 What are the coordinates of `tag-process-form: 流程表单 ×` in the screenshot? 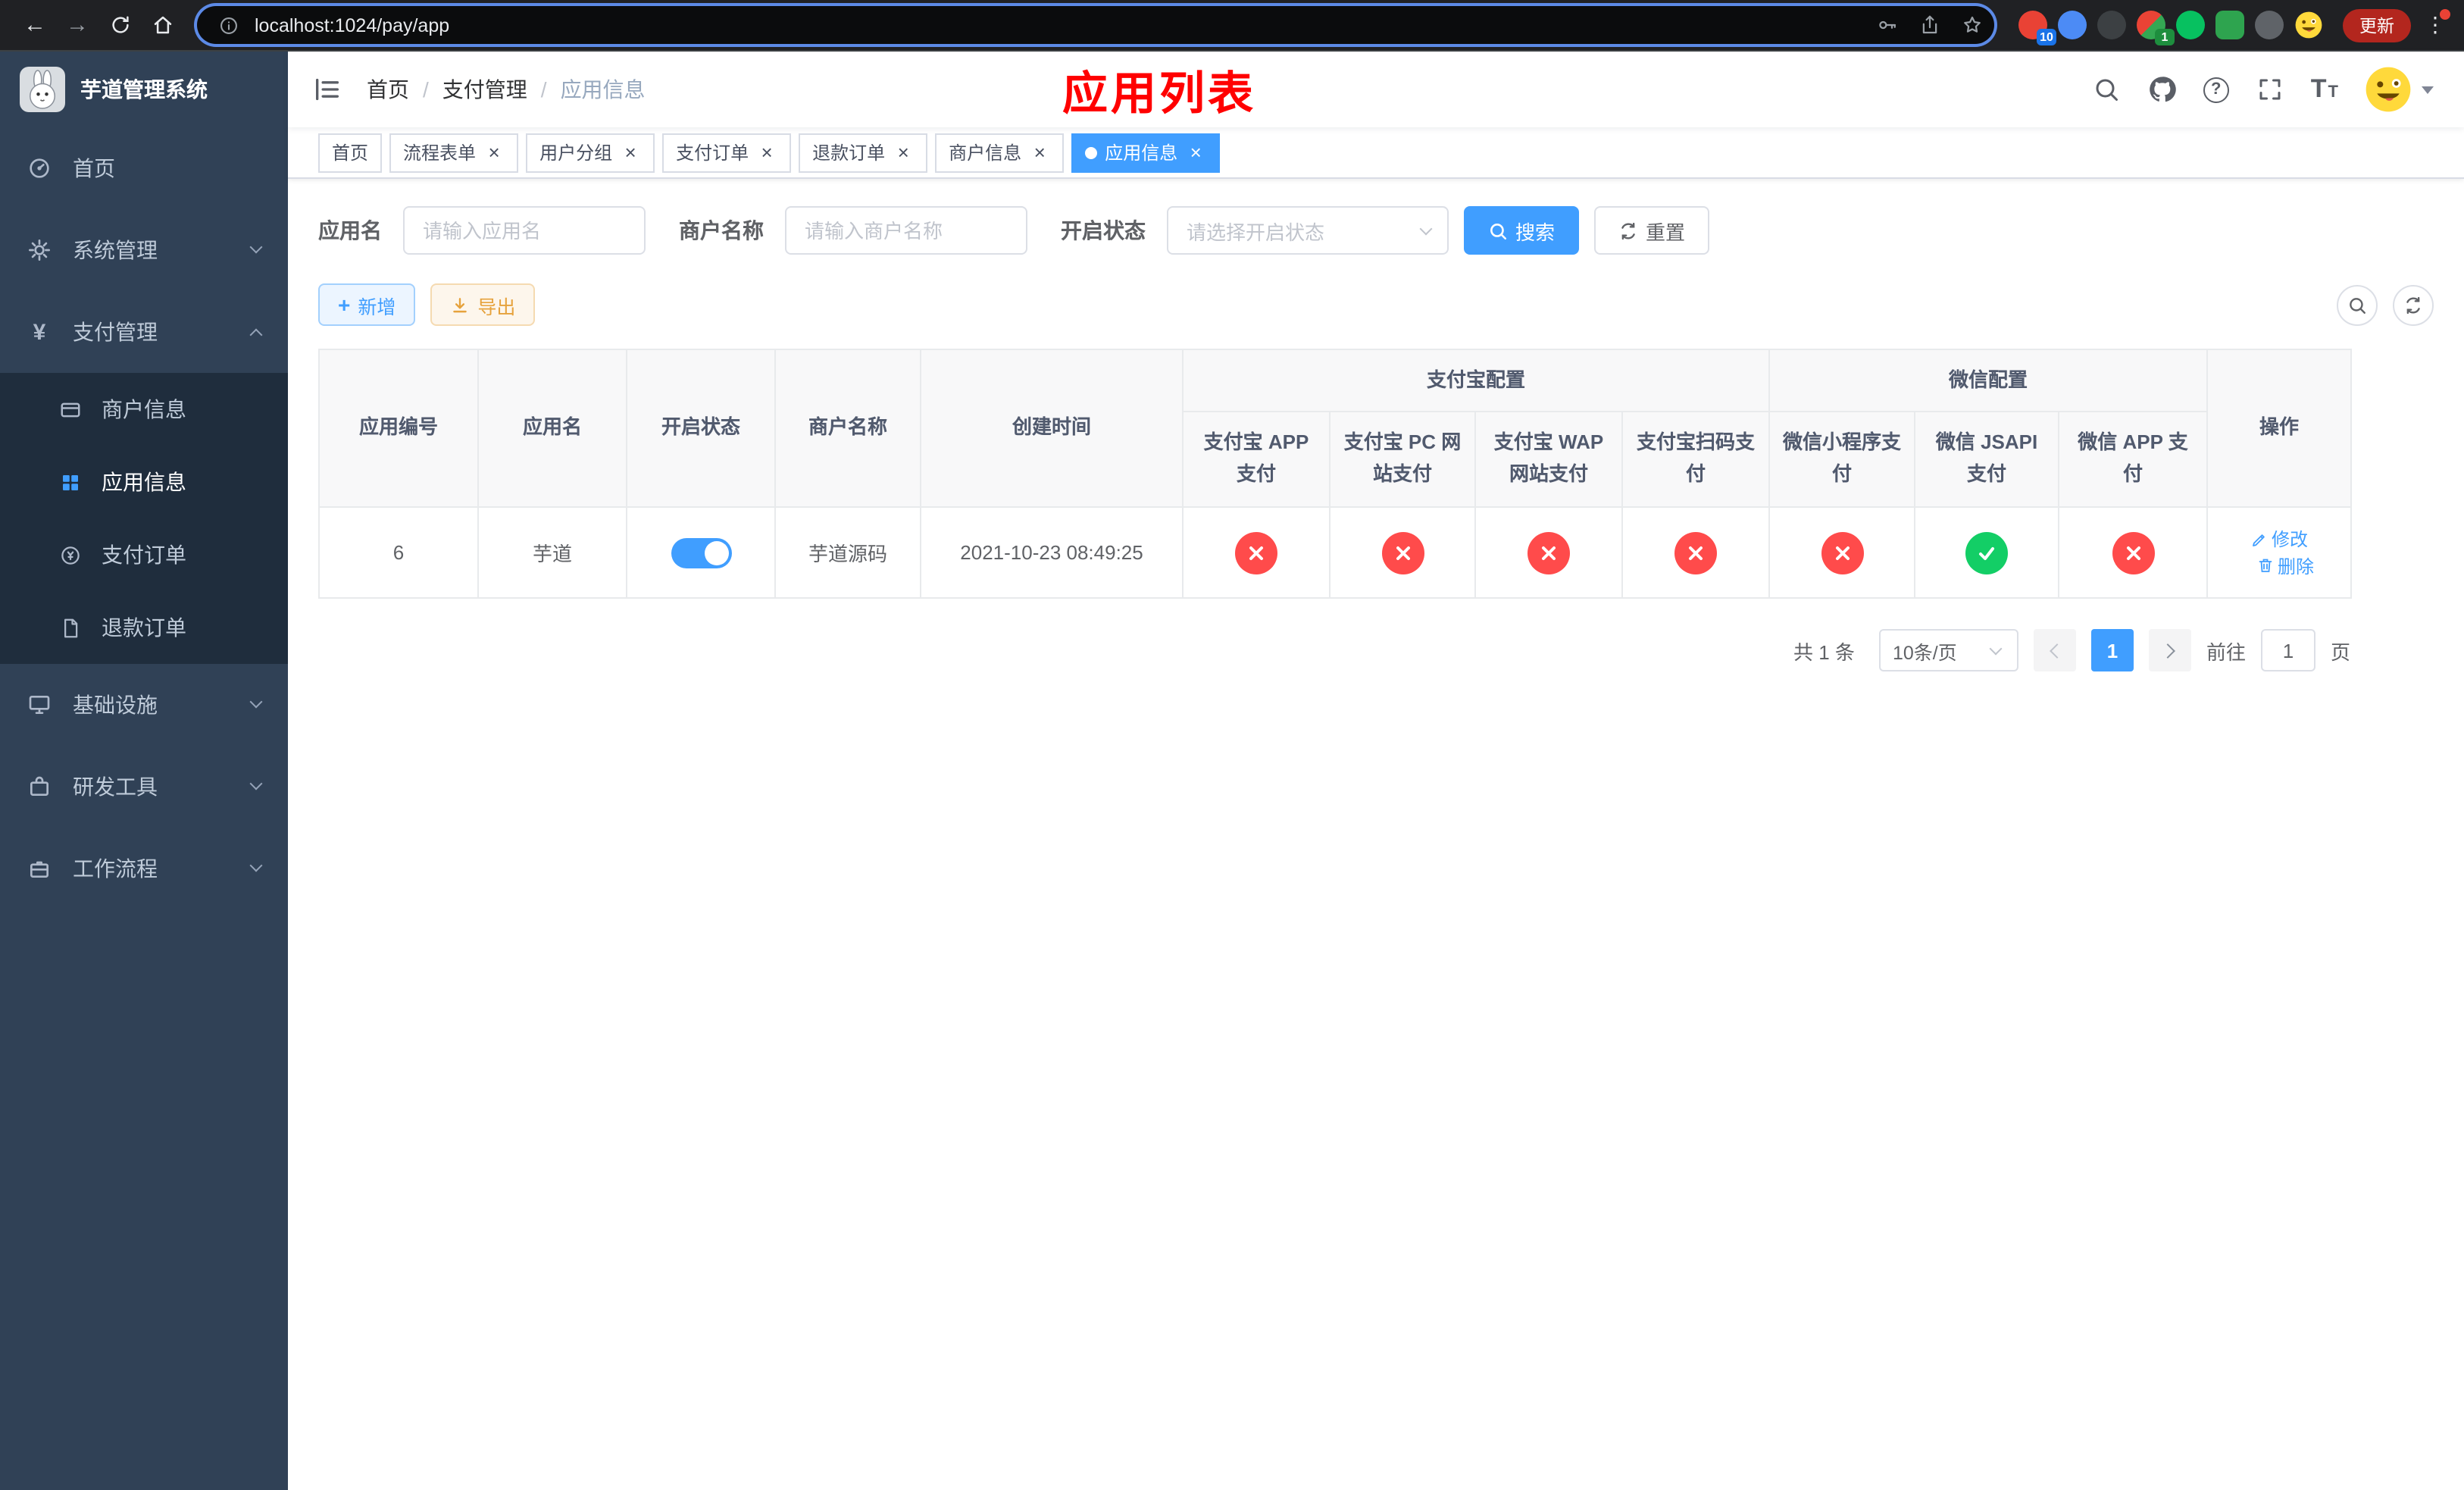 It's located at (454, 152).